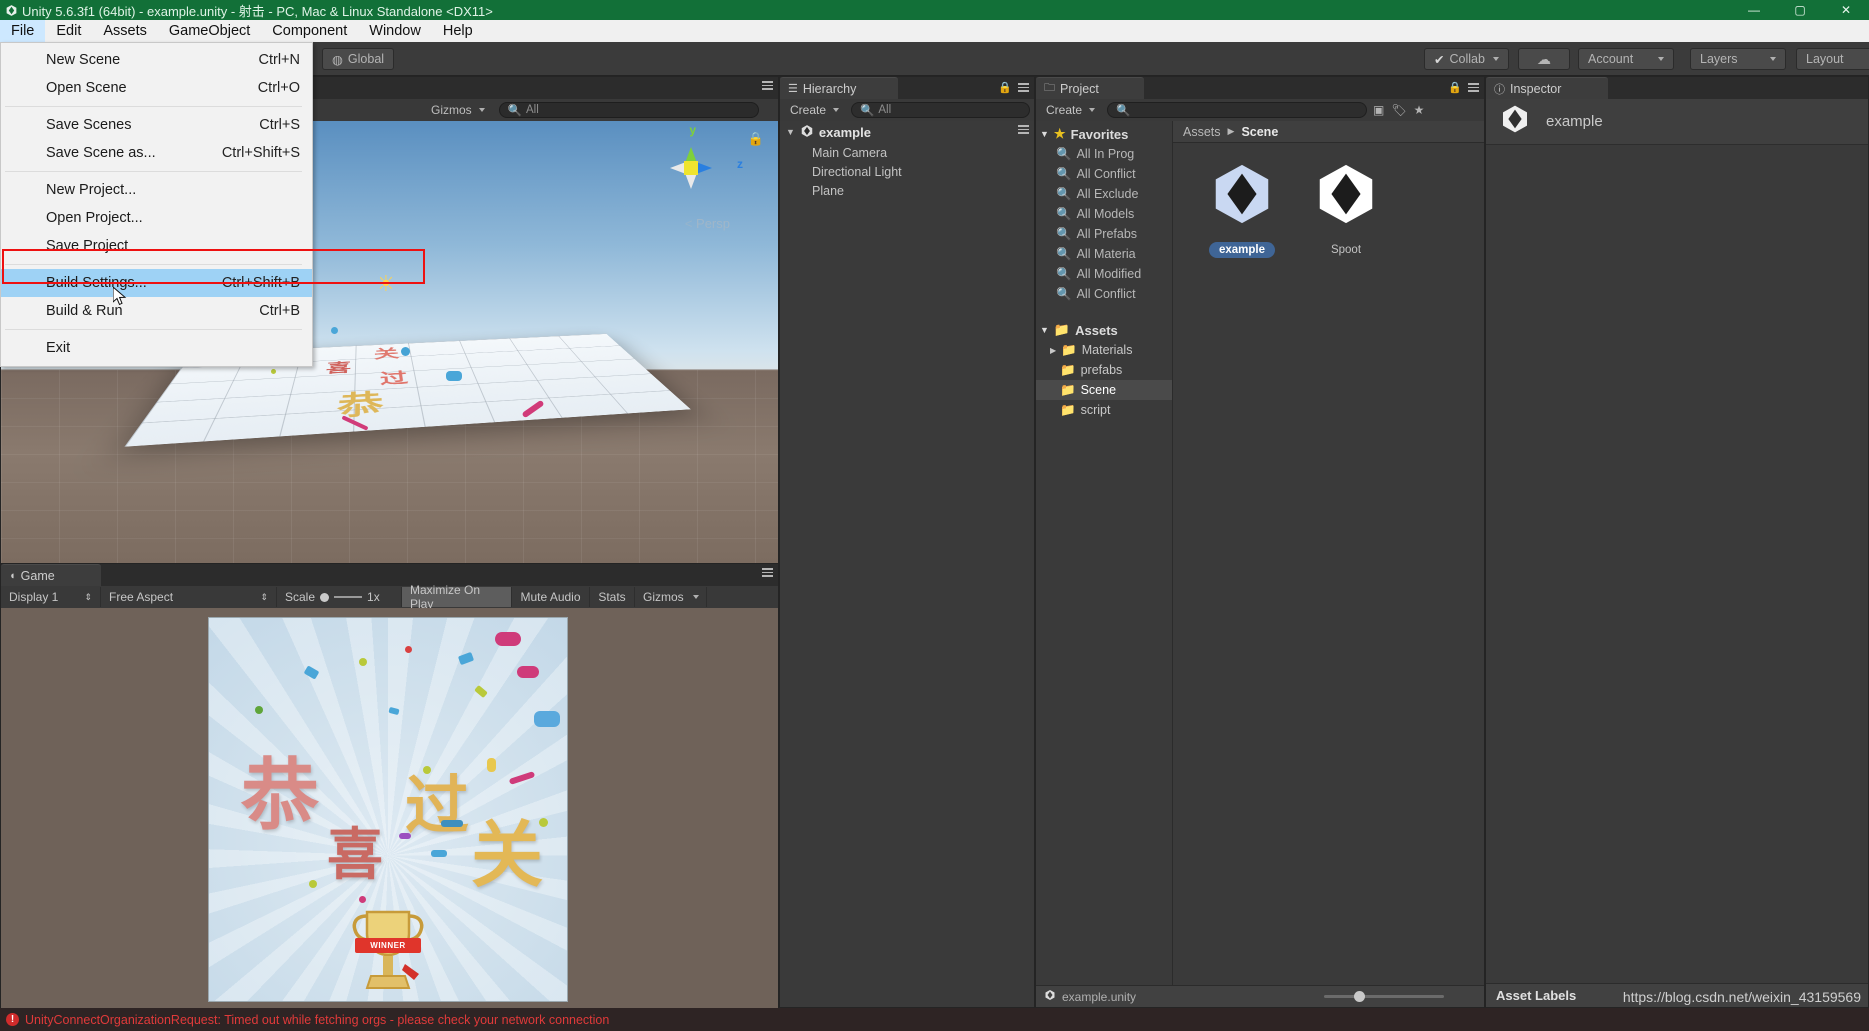 This screenshot has height=1031, width=1869. I want to click on search-icon: 🔍, so click(1064, 293).